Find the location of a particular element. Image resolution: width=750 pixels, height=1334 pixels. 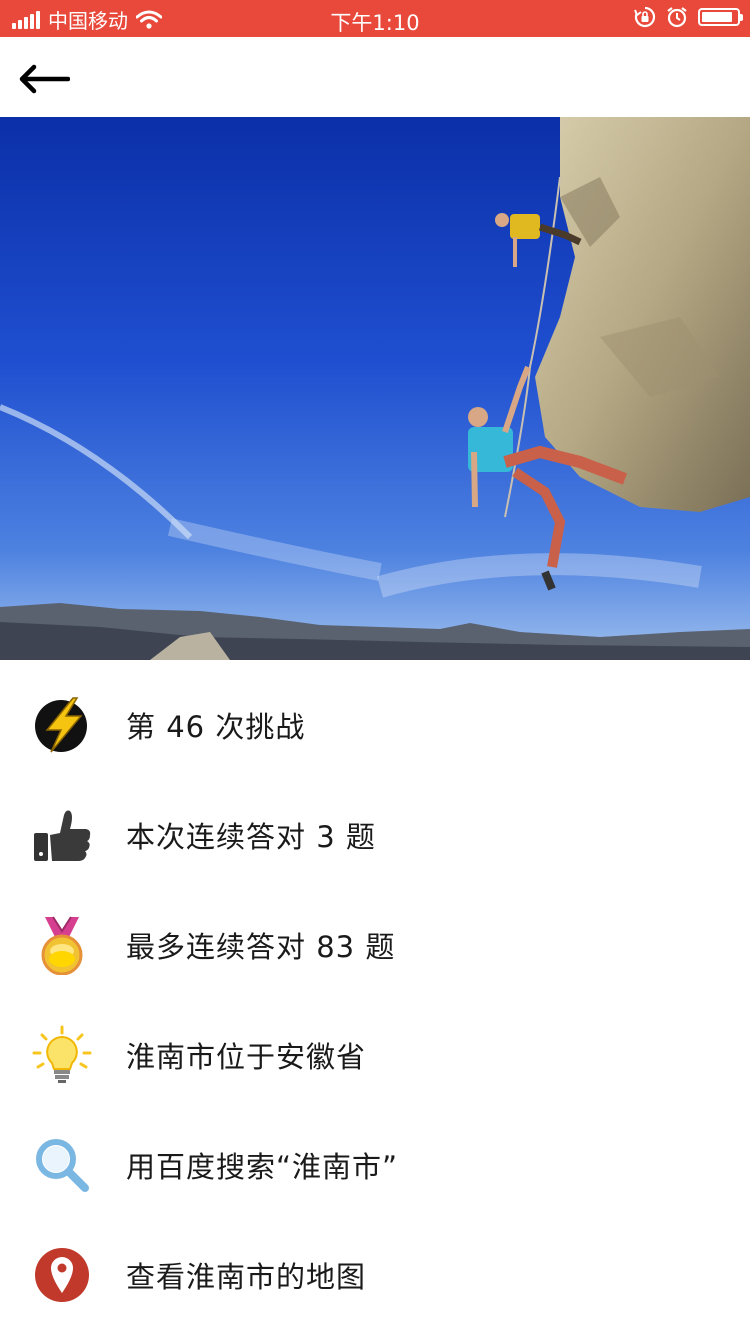

list-item-label: 最多连续答对 83 题 is located at coordinates (261, 947).